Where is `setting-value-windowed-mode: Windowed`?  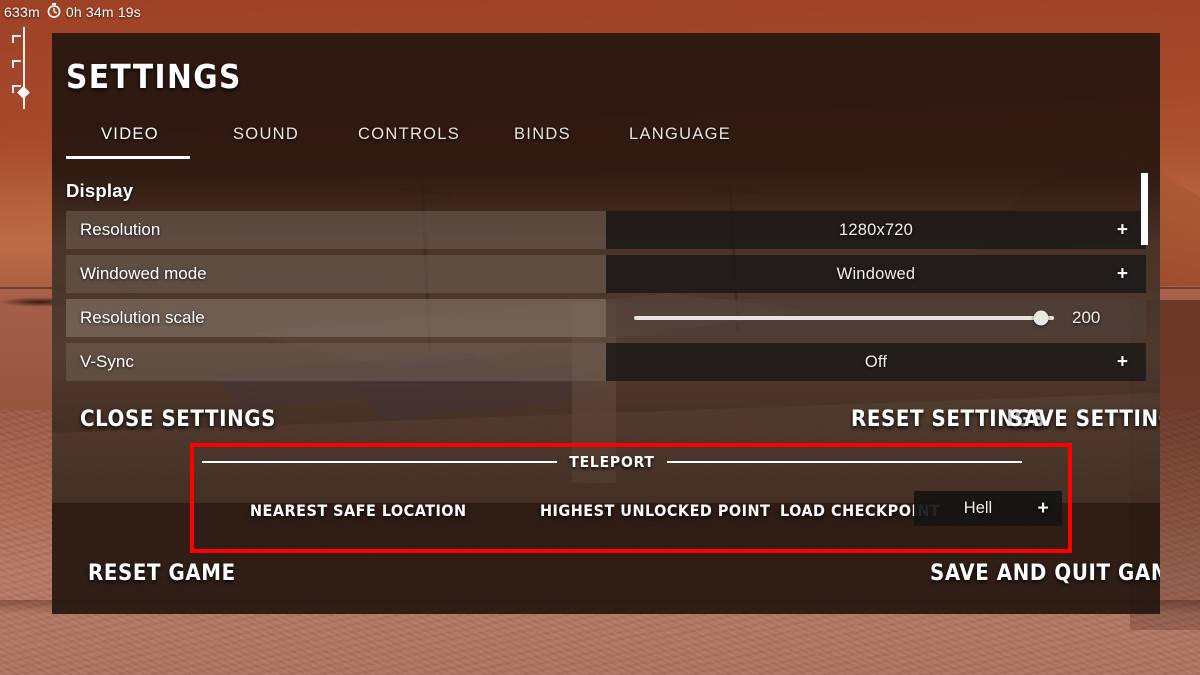 setting-value-windowed-mode: Windowed is located at coordinates (876, 273).